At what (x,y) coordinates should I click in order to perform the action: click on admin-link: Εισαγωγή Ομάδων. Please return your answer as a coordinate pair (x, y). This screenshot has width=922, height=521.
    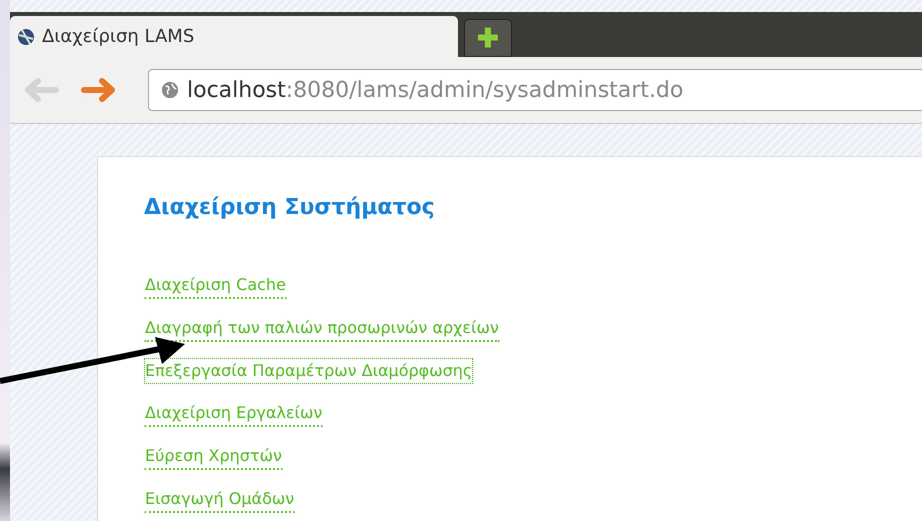
    Looking at the image, I should click on (220, 499).